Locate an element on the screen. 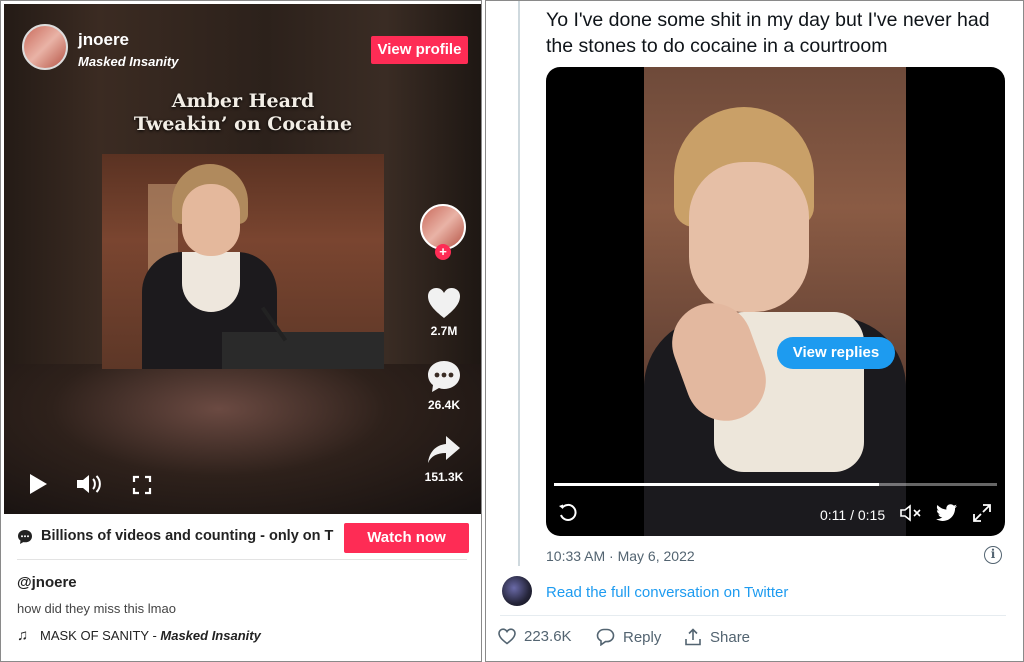 The height and width of the screenshot is (662, 1024). comment-action: 26.4K is located at coordinates (444, 385).